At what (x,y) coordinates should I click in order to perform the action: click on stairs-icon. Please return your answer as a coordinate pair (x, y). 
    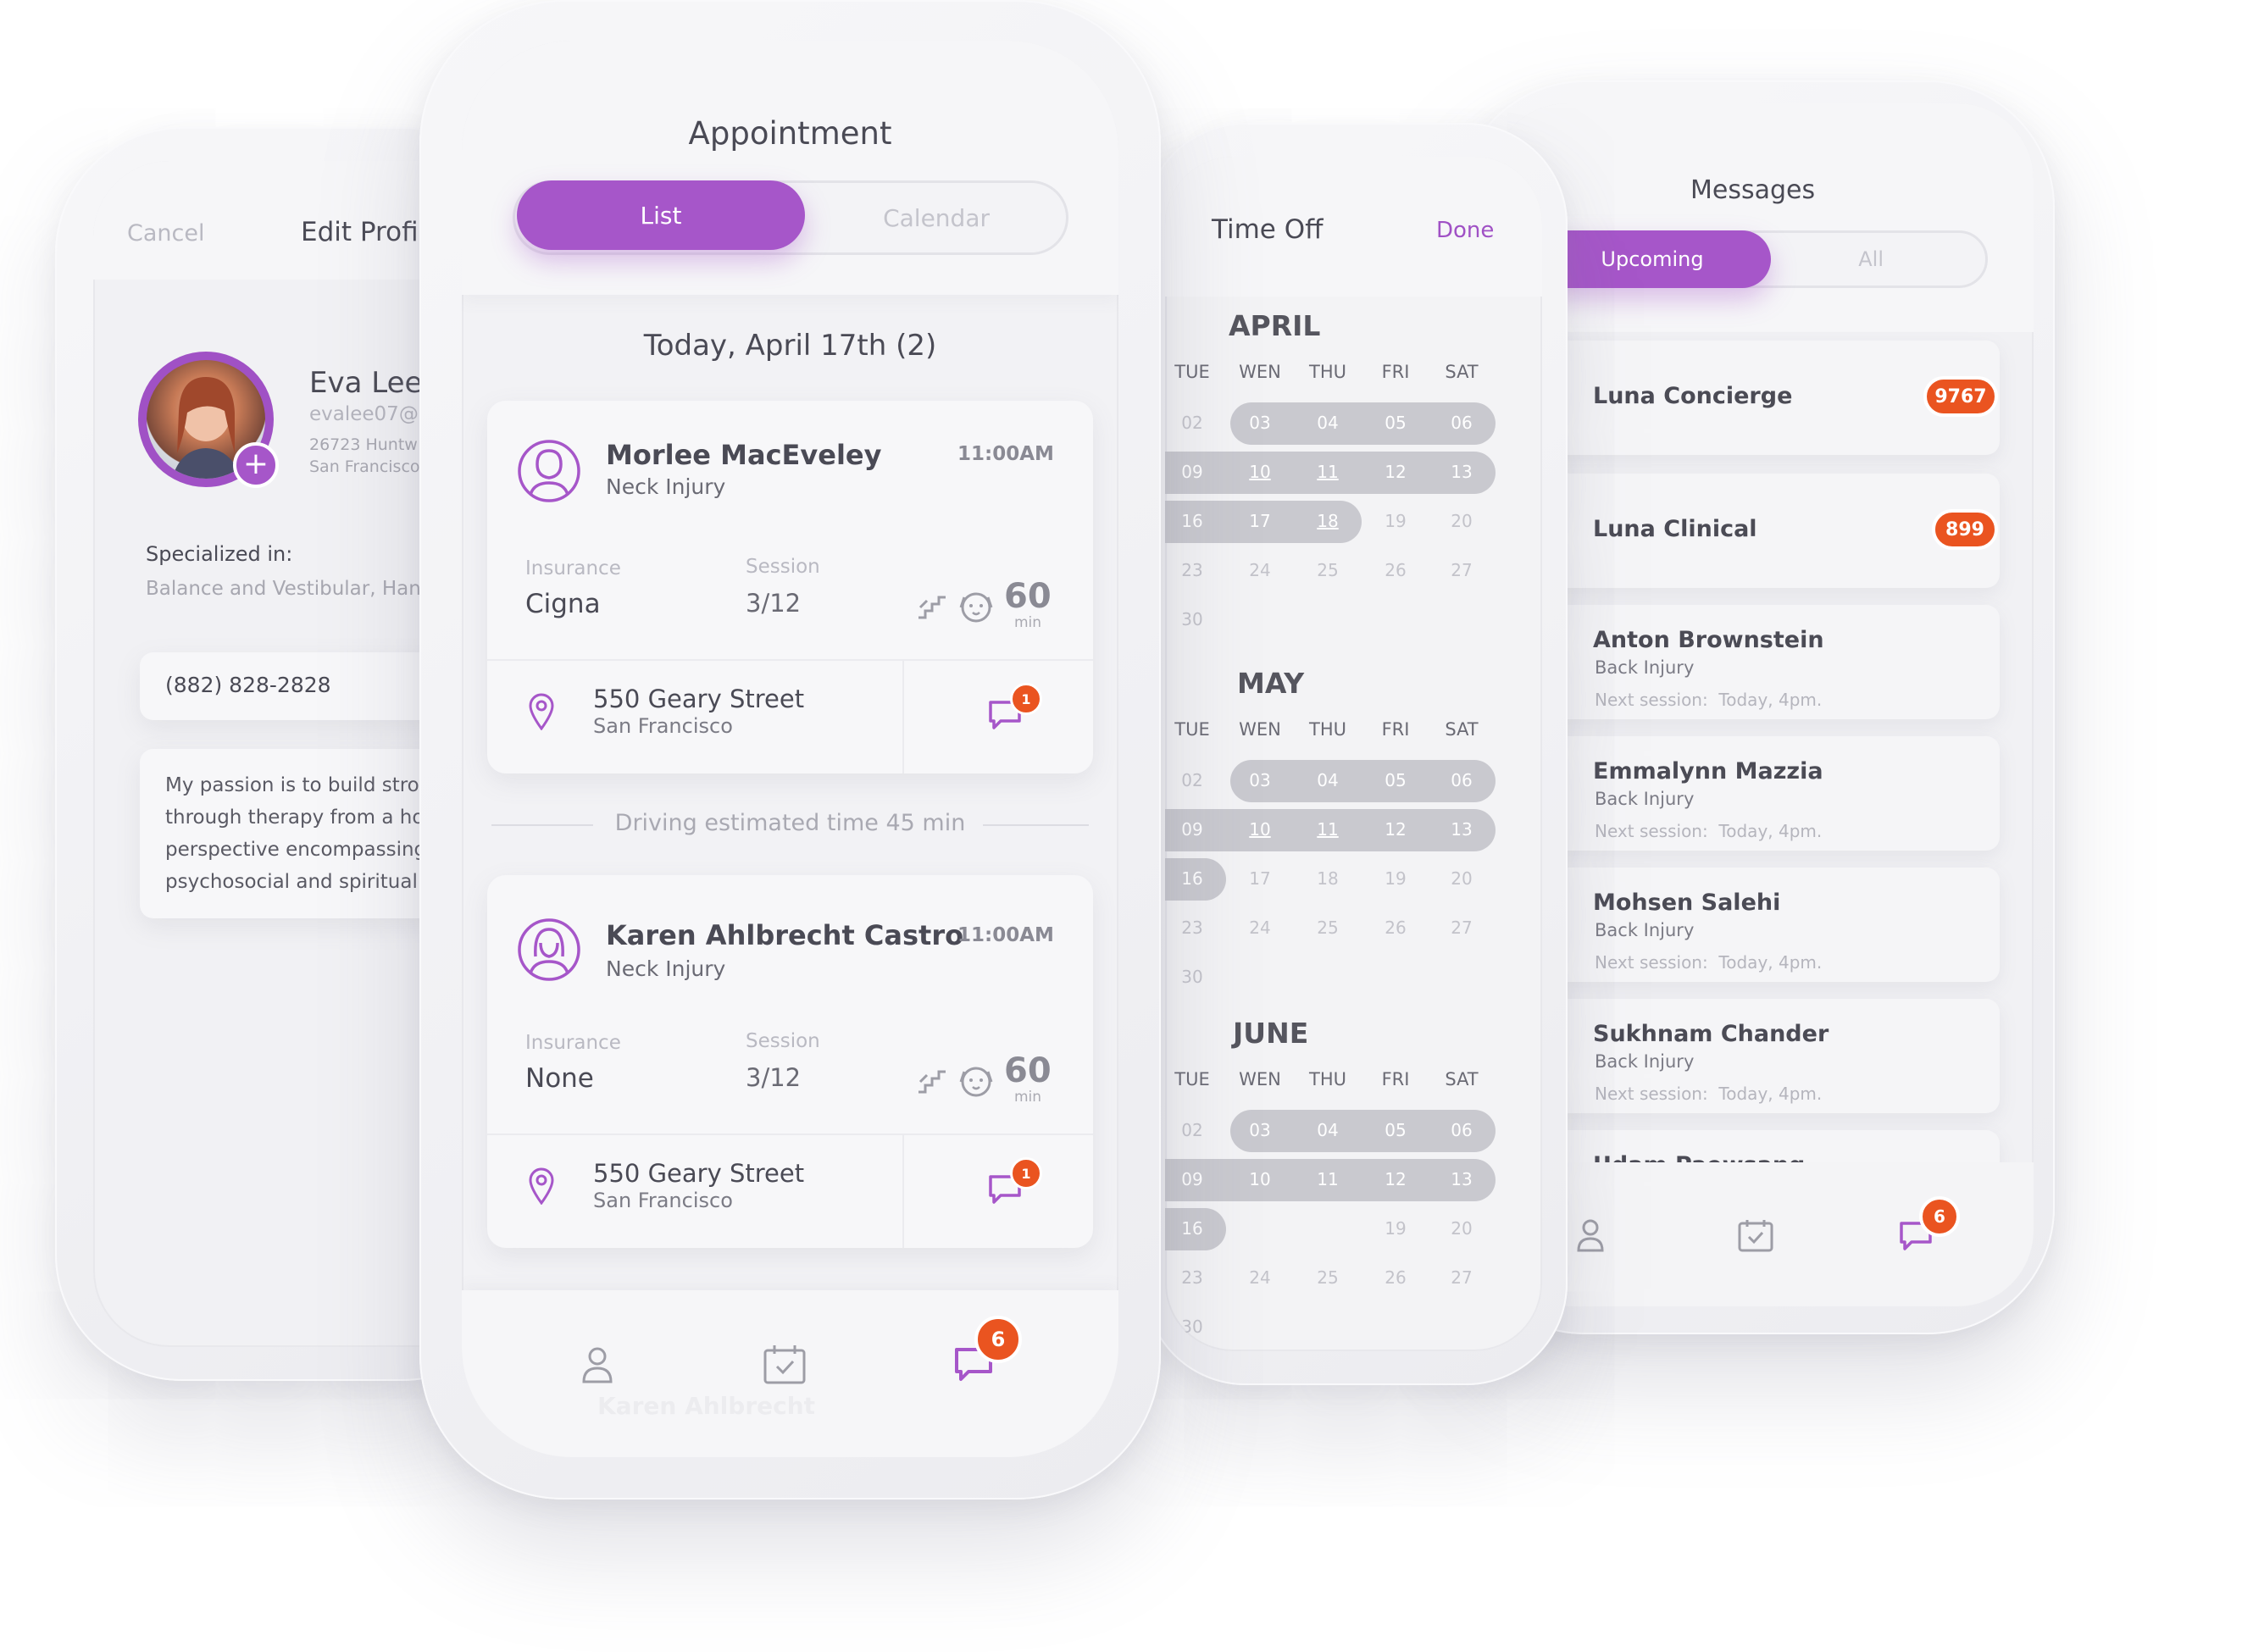
    Looking at the image, I should click on (932, 607).